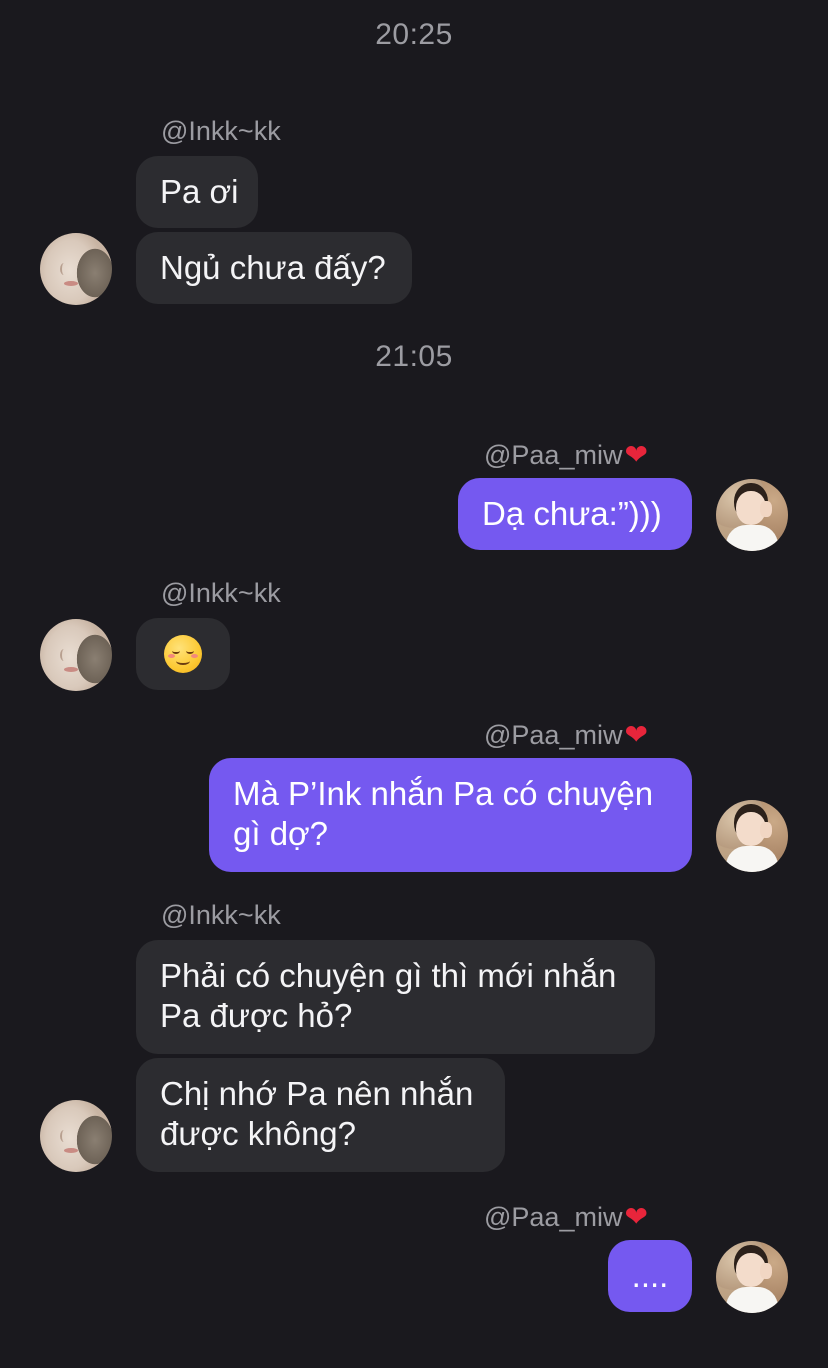 This screenshot has width=828, height=1368. What do you see at coordinates (450, 815) in the screenshot?
I see `message-bubble-outgoing: Mà P’Ink nhắn Pa có chuyện gì dợ?` at bounding box center [450, 815].